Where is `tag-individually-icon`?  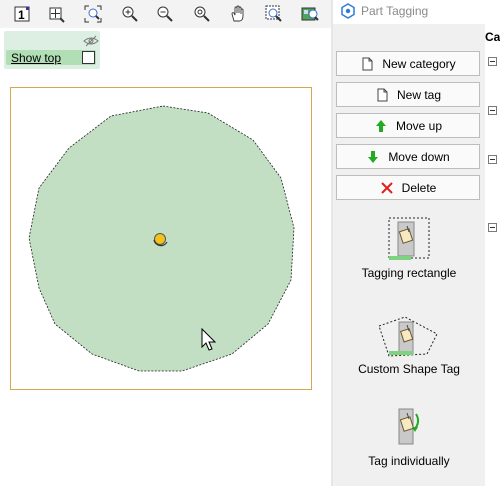
tag-individually-icon is located at coordinates (409, 426).